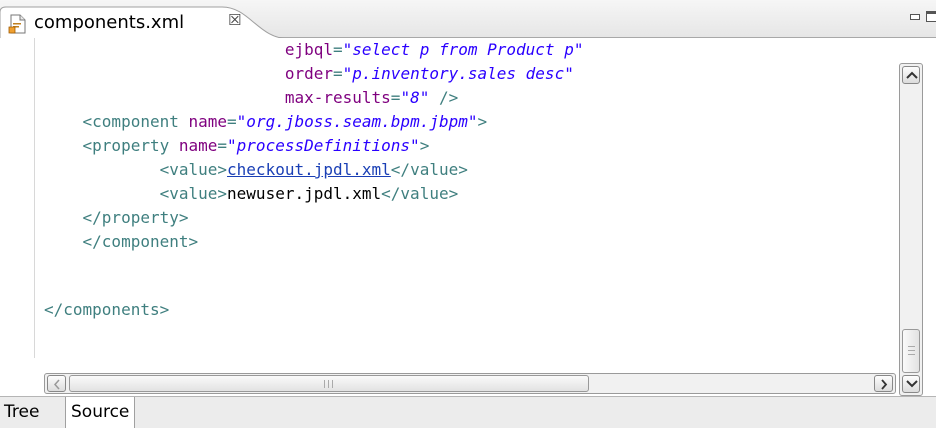  I want to click on code-line: max-results="8" />, so click(251, 98).